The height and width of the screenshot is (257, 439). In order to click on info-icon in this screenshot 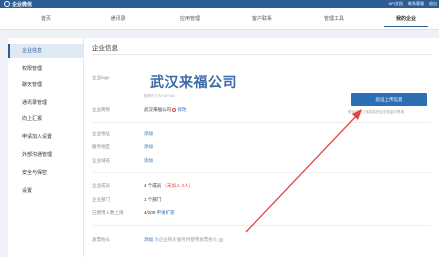, I will do `click(220, 239)`.